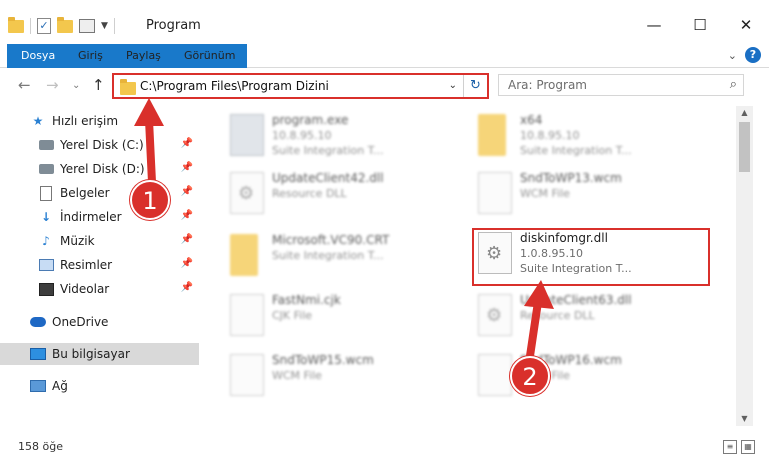 This screenshot has height=469, width=769. What do you see at coordinates (98, 85) in the screenshot?
I see `up-button: ↑` at bounding box center [98, 85].